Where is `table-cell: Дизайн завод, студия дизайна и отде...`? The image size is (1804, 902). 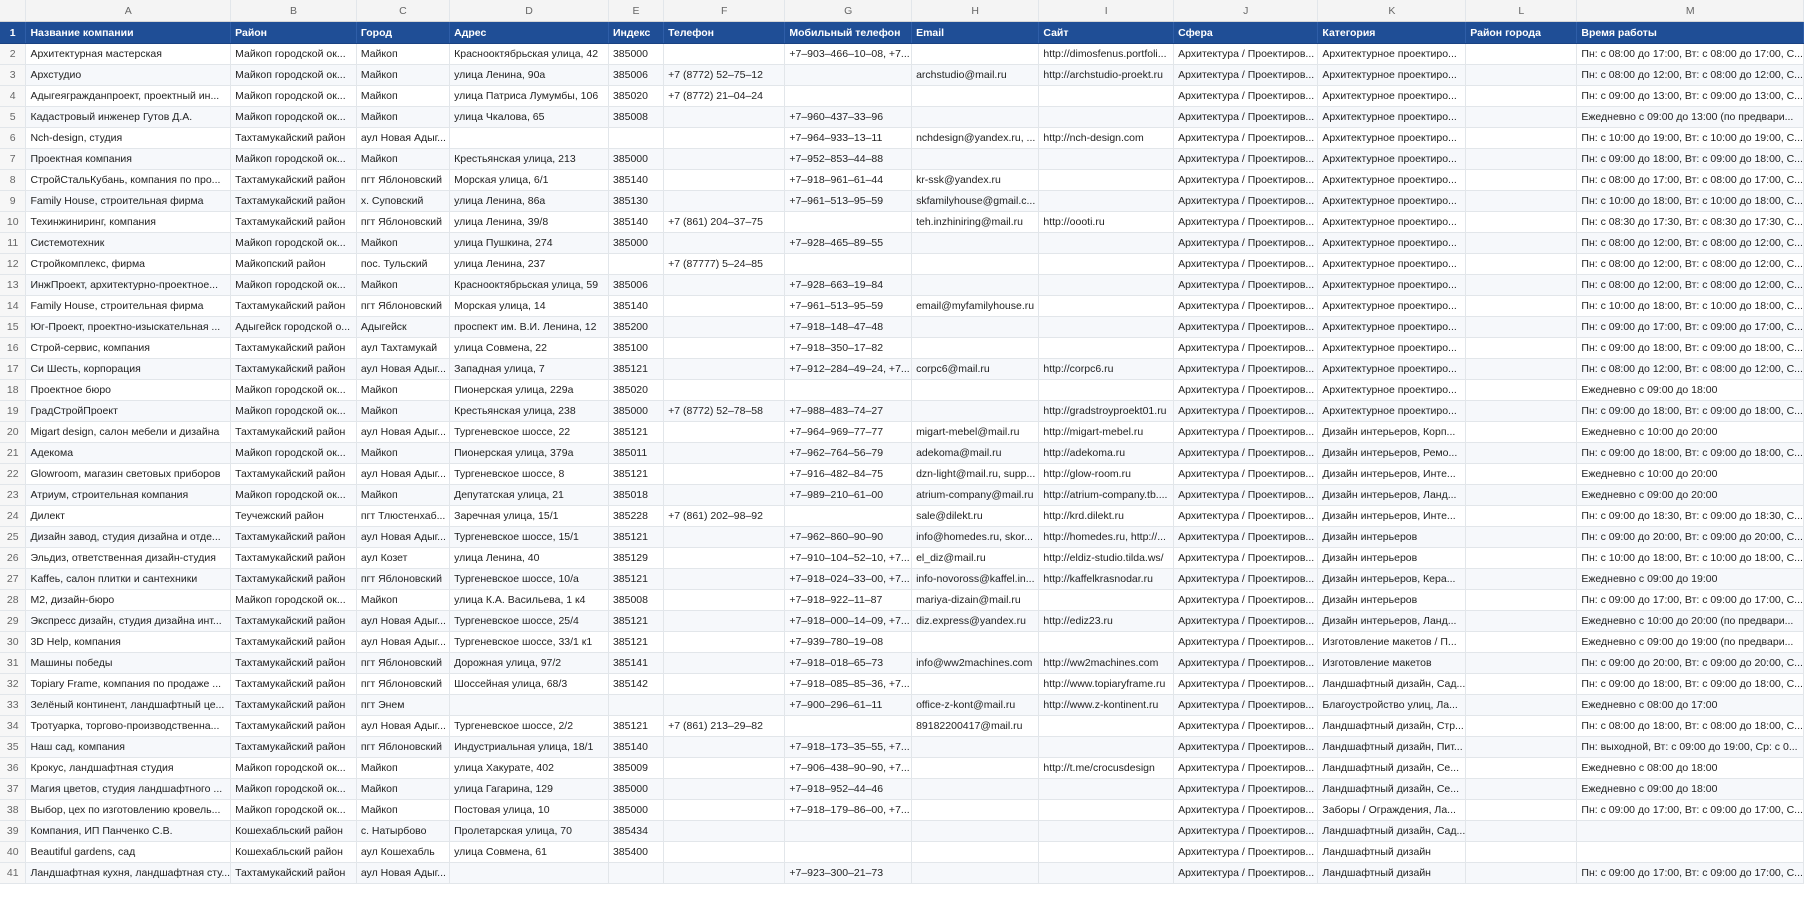 table-cell: Дизайн завод, студия дизайна и отде... is located at coordinates (128, 537).